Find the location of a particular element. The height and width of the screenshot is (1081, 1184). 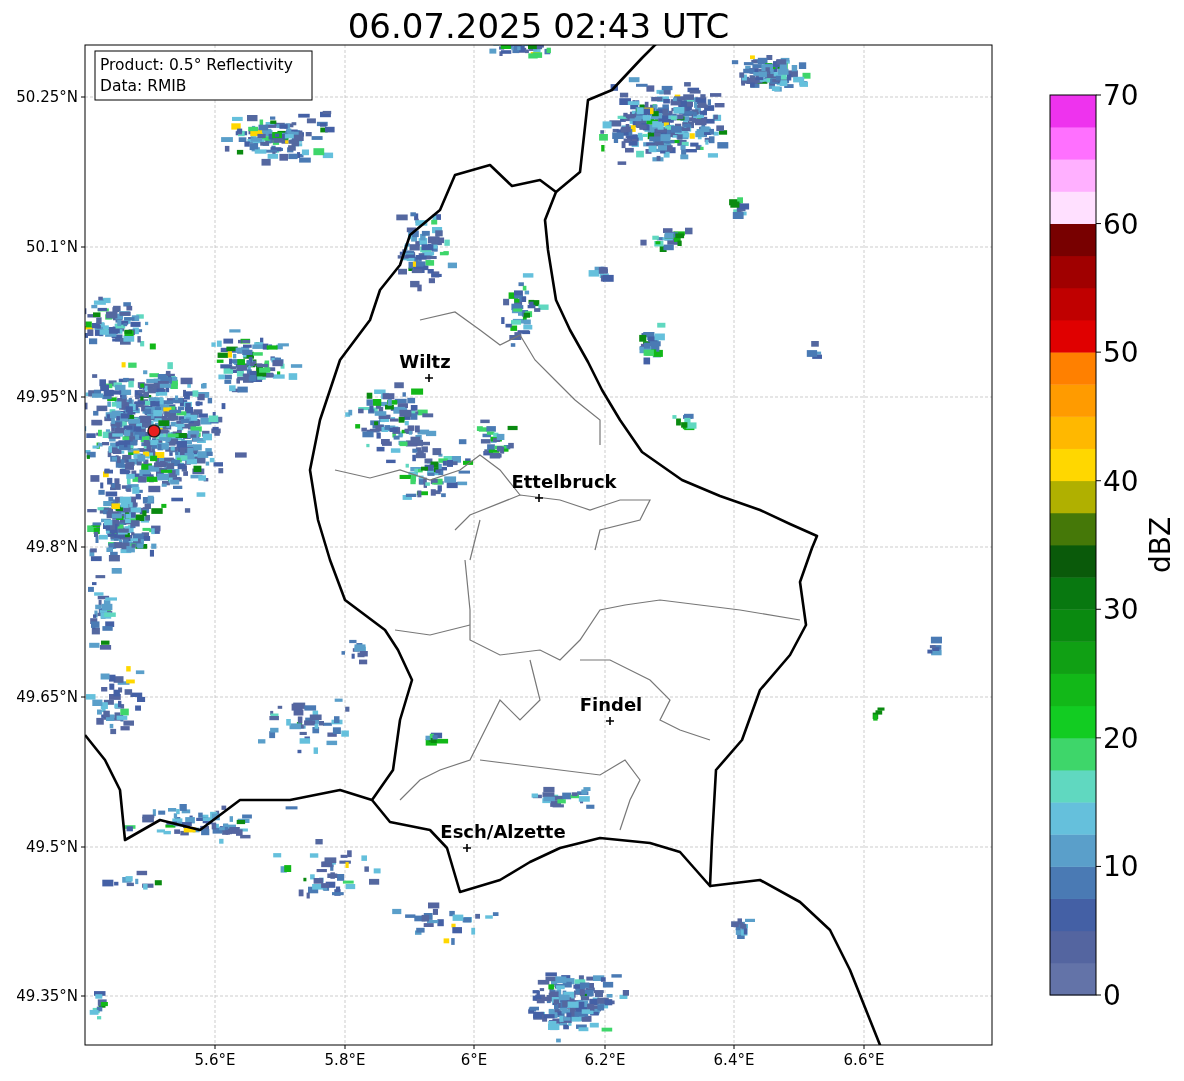

city-label: Esch/Alzette is located at coordinates (503, 831).